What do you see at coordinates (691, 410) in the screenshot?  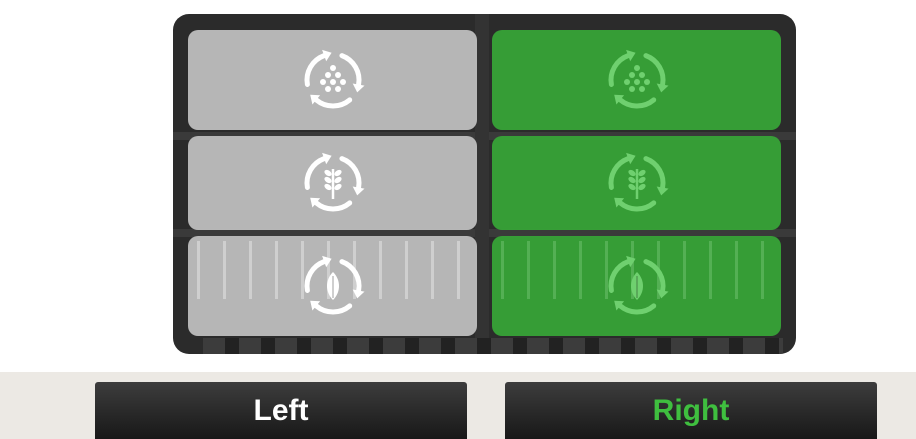 I see `right-button: Right` at bounding box center [691, 410].